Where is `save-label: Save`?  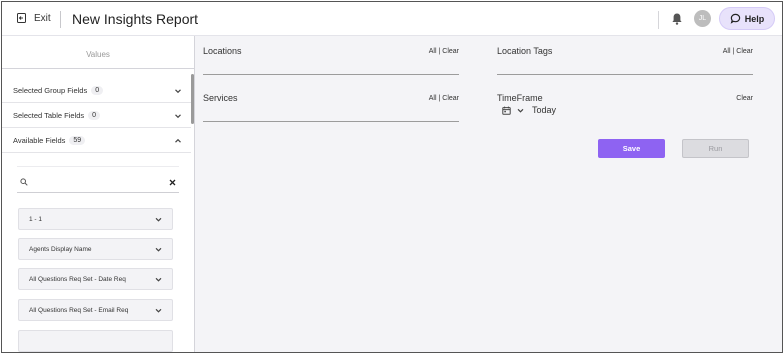
save-label: Save is located at coordinates (631, 148).